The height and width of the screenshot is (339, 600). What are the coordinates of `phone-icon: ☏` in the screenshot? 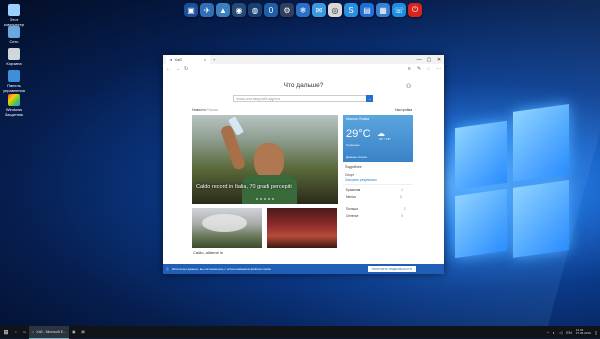 It's located at (399, 10).